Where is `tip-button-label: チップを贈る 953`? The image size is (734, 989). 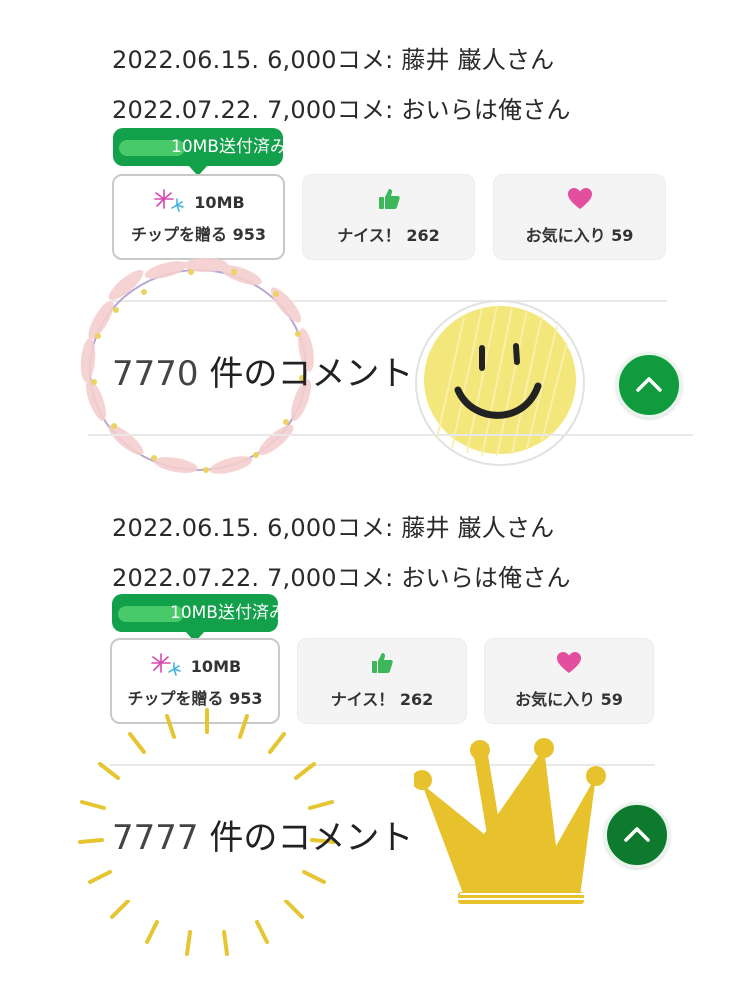
tip-button-label: チップを贈る 953 is located at coordinates (198, 234).